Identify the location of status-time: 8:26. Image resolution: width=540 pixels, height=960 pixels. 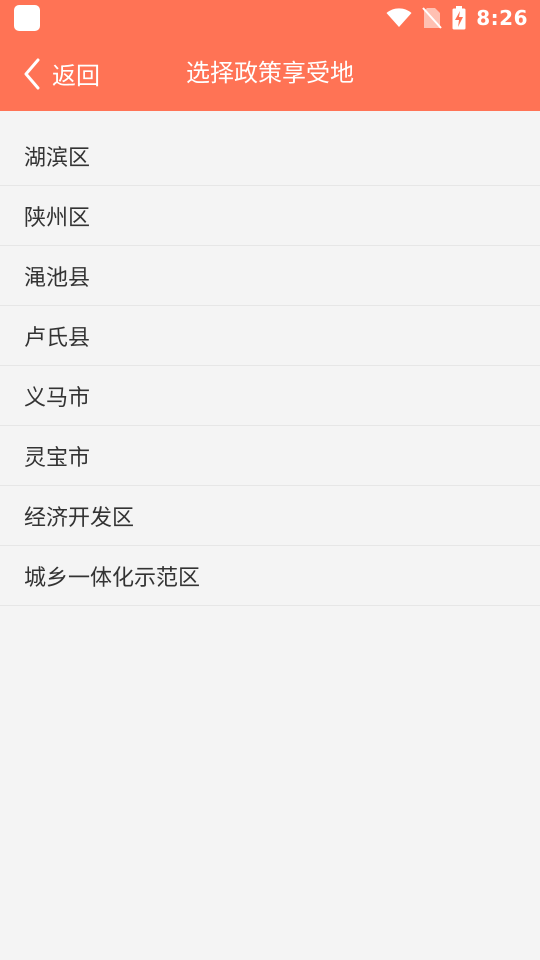
(502, 18).